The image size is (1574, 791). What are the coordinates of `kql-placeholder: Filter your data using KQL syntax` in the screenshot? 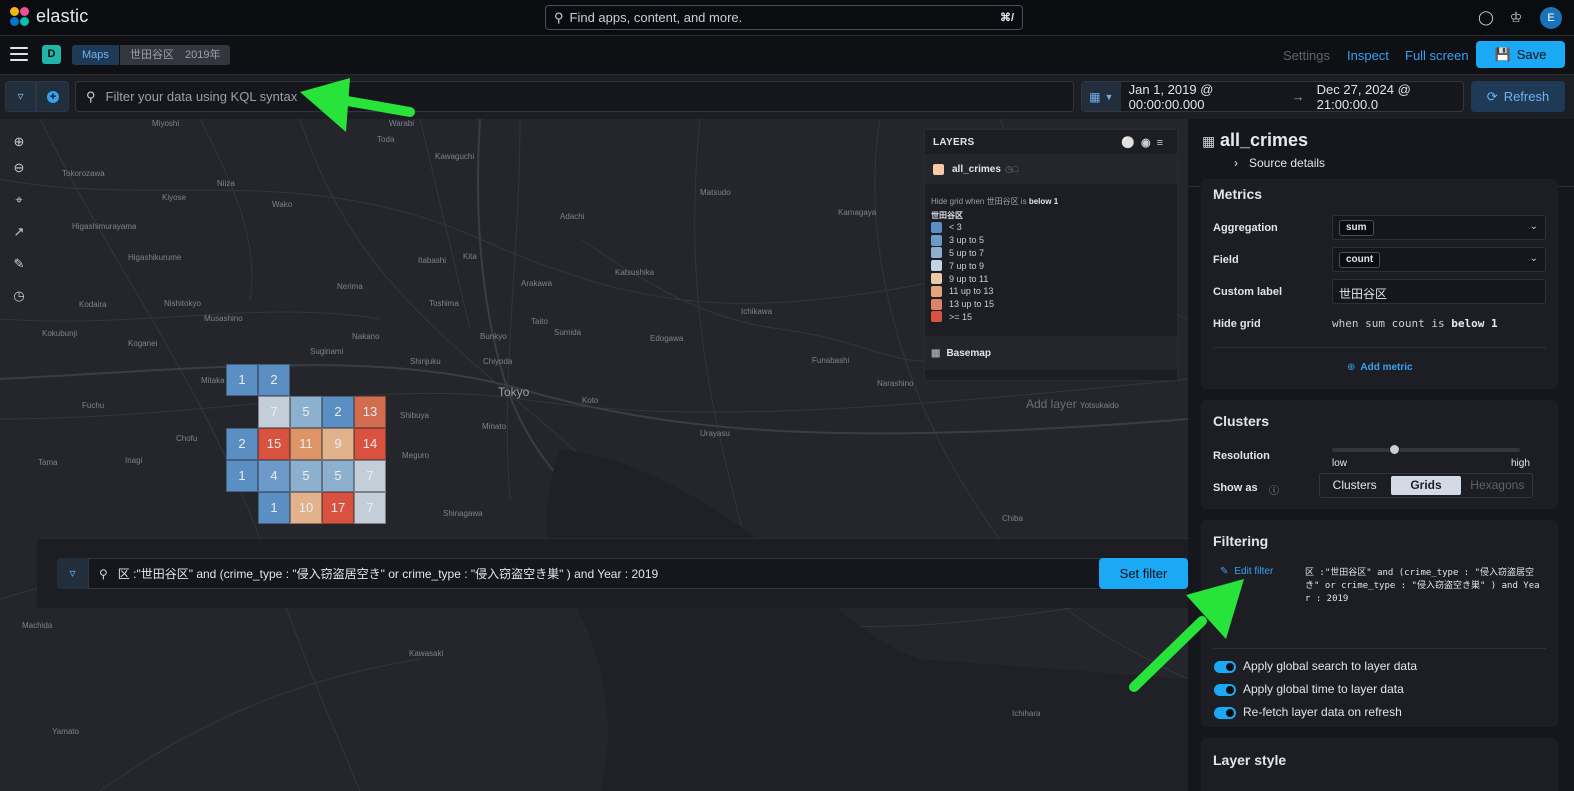 It's located at (201, 96).